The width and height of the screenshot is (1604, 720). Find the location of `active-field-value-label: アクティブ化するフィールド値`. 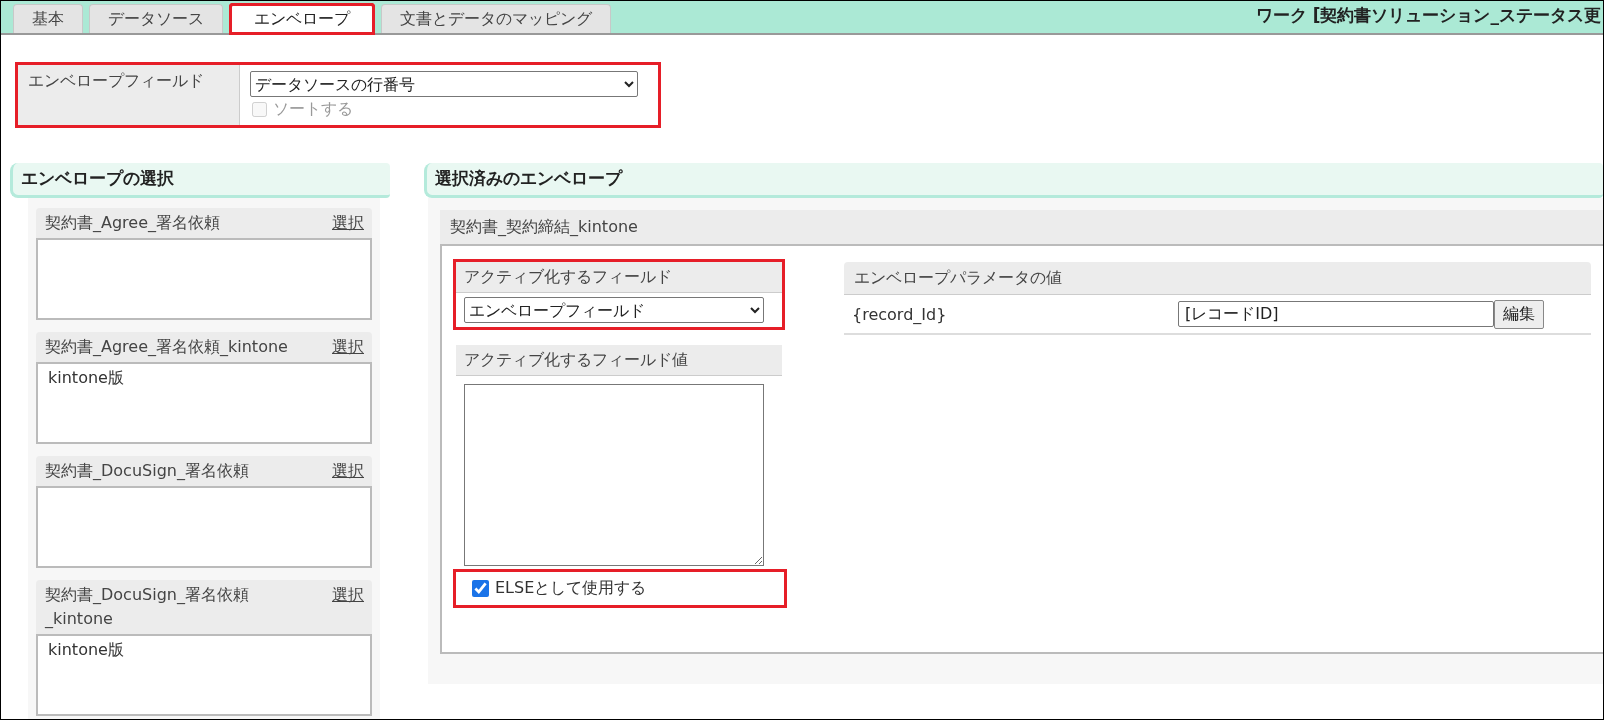

active-field-value-label: アクティブ化するフィールド値 is located at coordinates (619, 360).